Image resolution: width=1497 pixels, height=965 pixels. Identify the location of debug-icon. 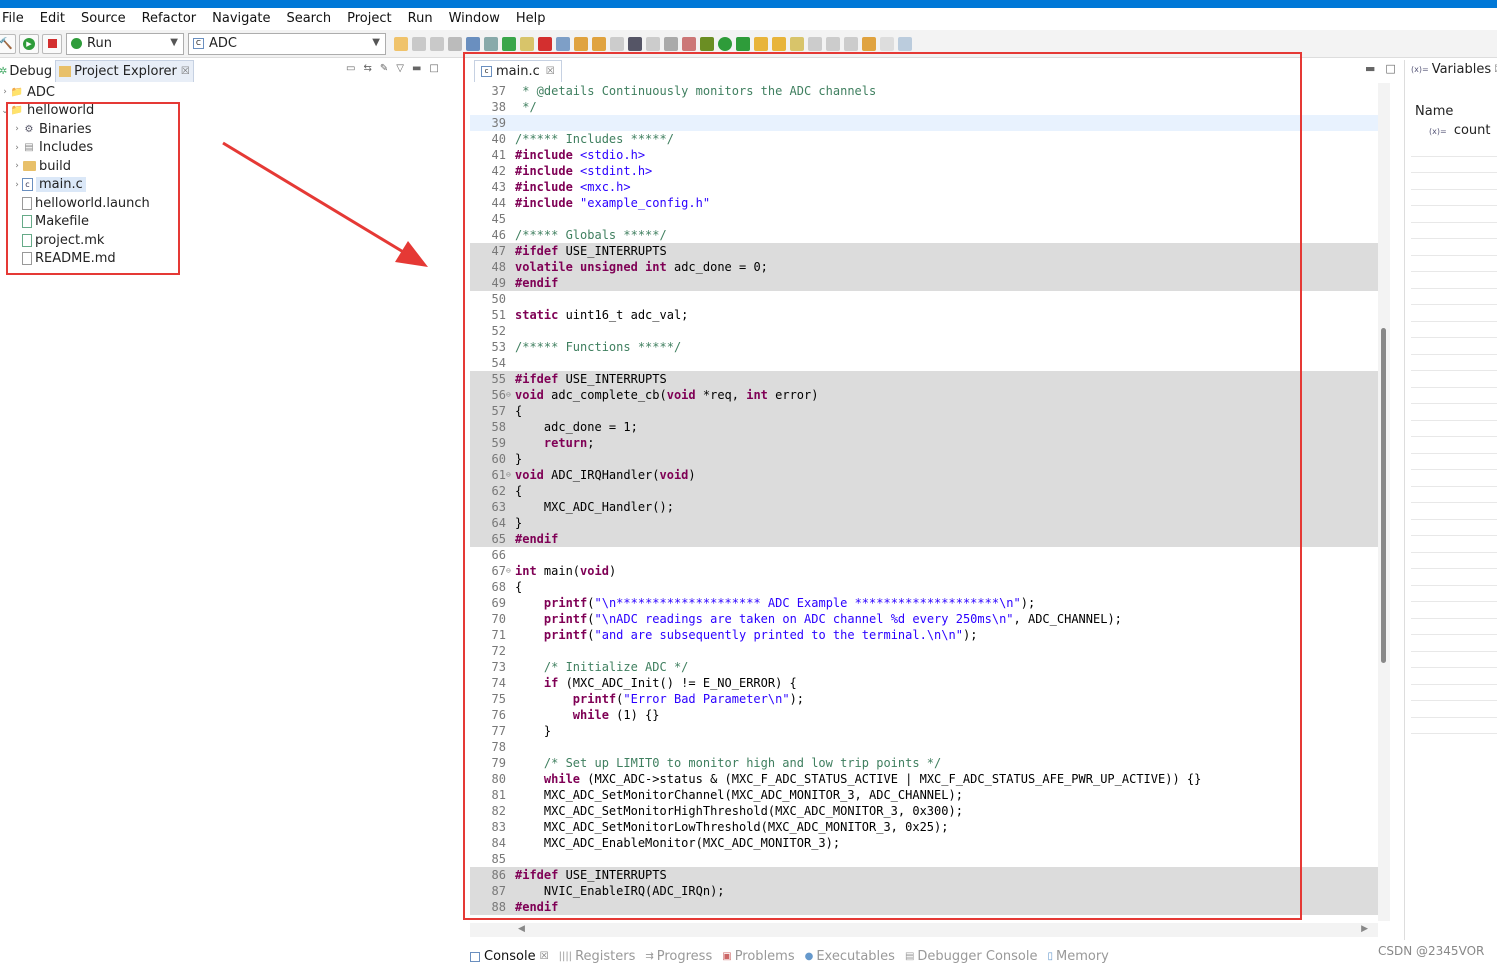
(707, 43).